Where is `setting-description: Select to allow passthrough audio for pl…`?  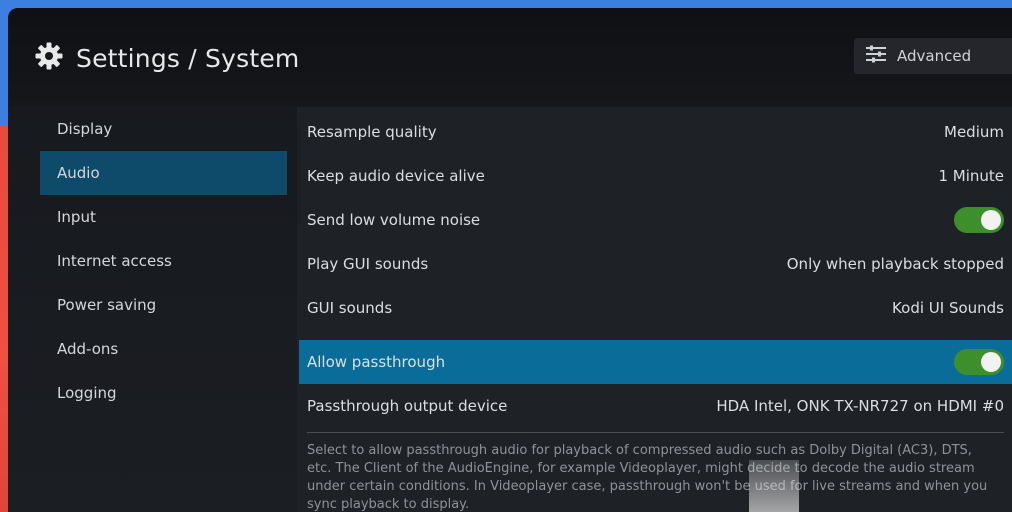 setting-description: Select to allow passthrough audio for pl… is located at coordinates (647, 477).